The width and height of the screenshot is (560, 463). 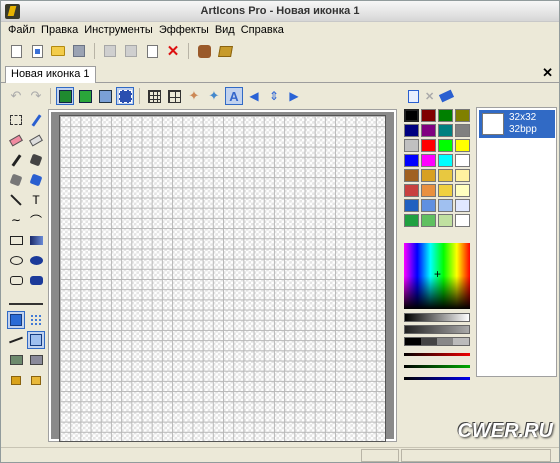 What do you see at coordinates (547, 72) in the screenshot?
I see `close-tab-icon: ✕` at bounding box center [547, 72].